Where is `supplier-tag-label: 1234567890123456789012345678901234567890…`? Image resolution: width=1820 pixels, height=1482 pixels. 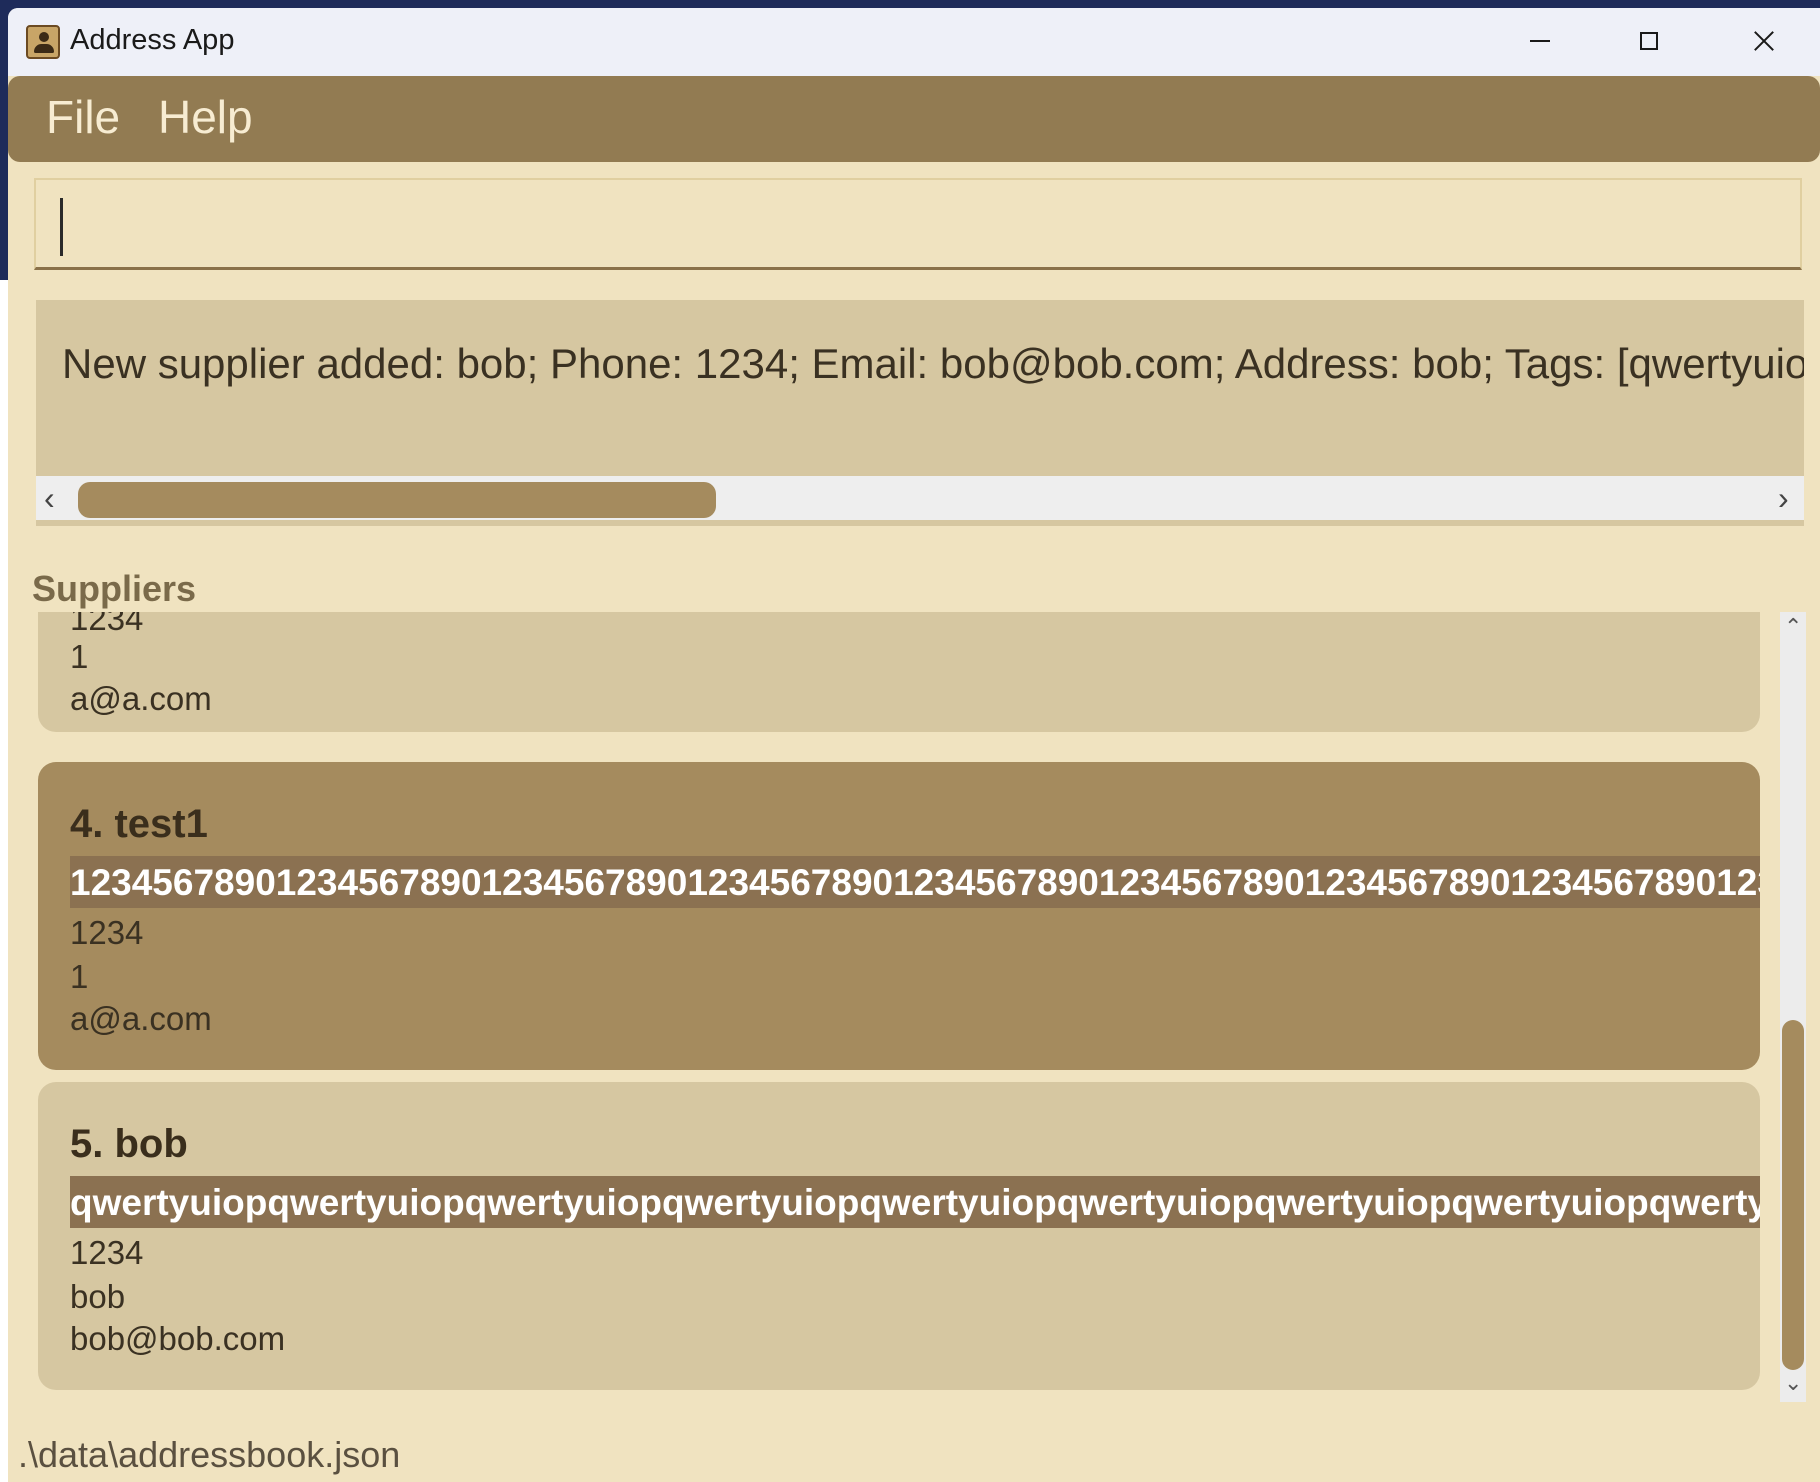 supplier-tag-label: 1234567890123456789012345678901234567890… is located at coordinates (915, 882).